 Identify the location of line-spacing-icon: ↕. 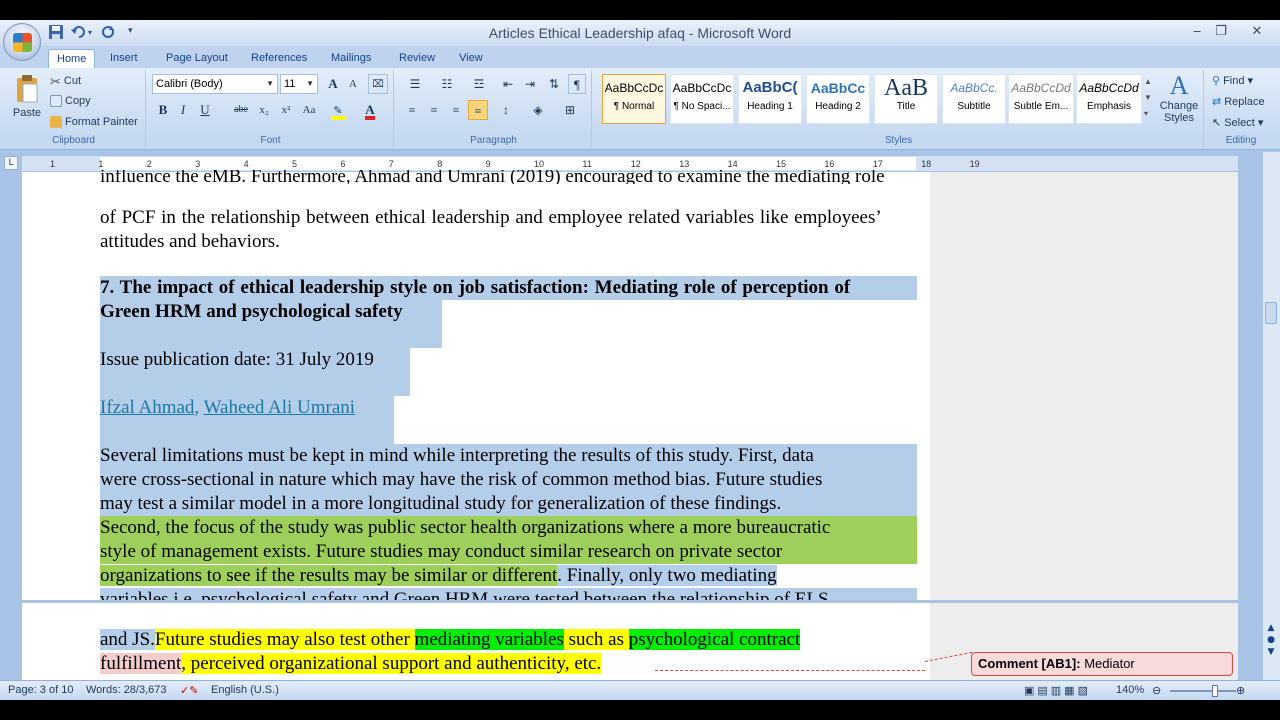
(506, 110).